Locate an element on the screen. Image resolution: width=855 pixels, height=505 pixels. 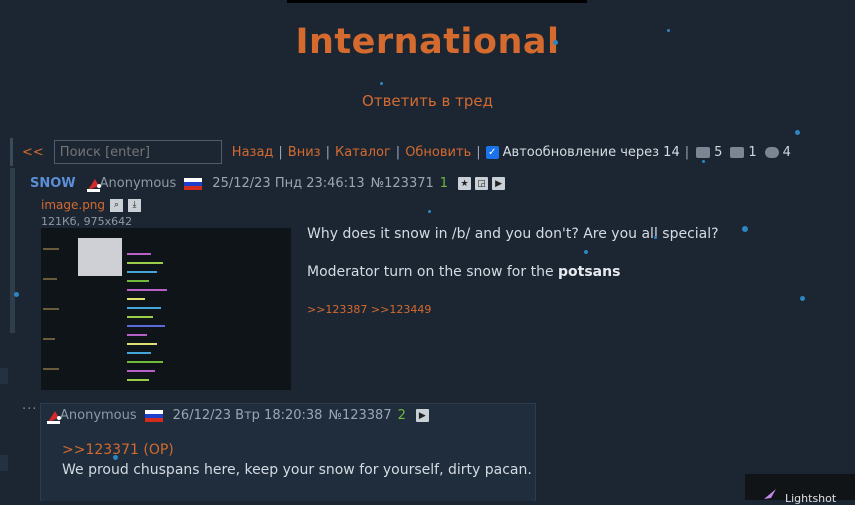
nav-refresh-link: Обновить is located at coordinates (438, 152).